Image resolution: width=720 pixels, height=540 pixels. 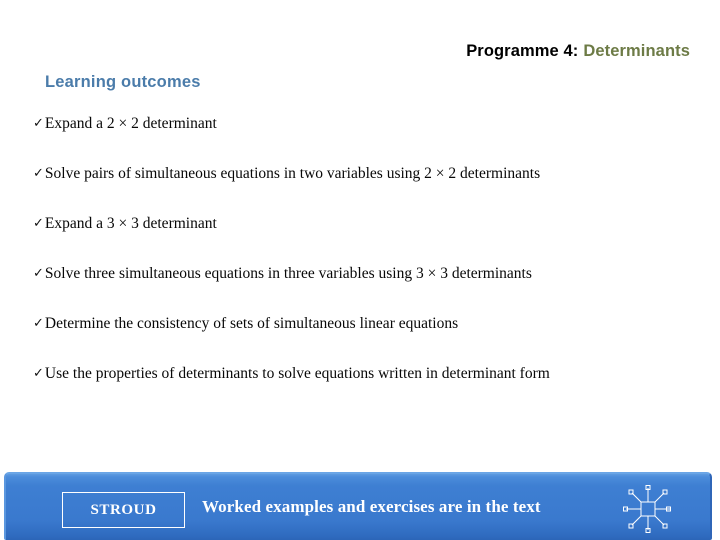 I want to click on list-item: ✓Expand a 3 × 3 determinant, so click(x=363, y=239).